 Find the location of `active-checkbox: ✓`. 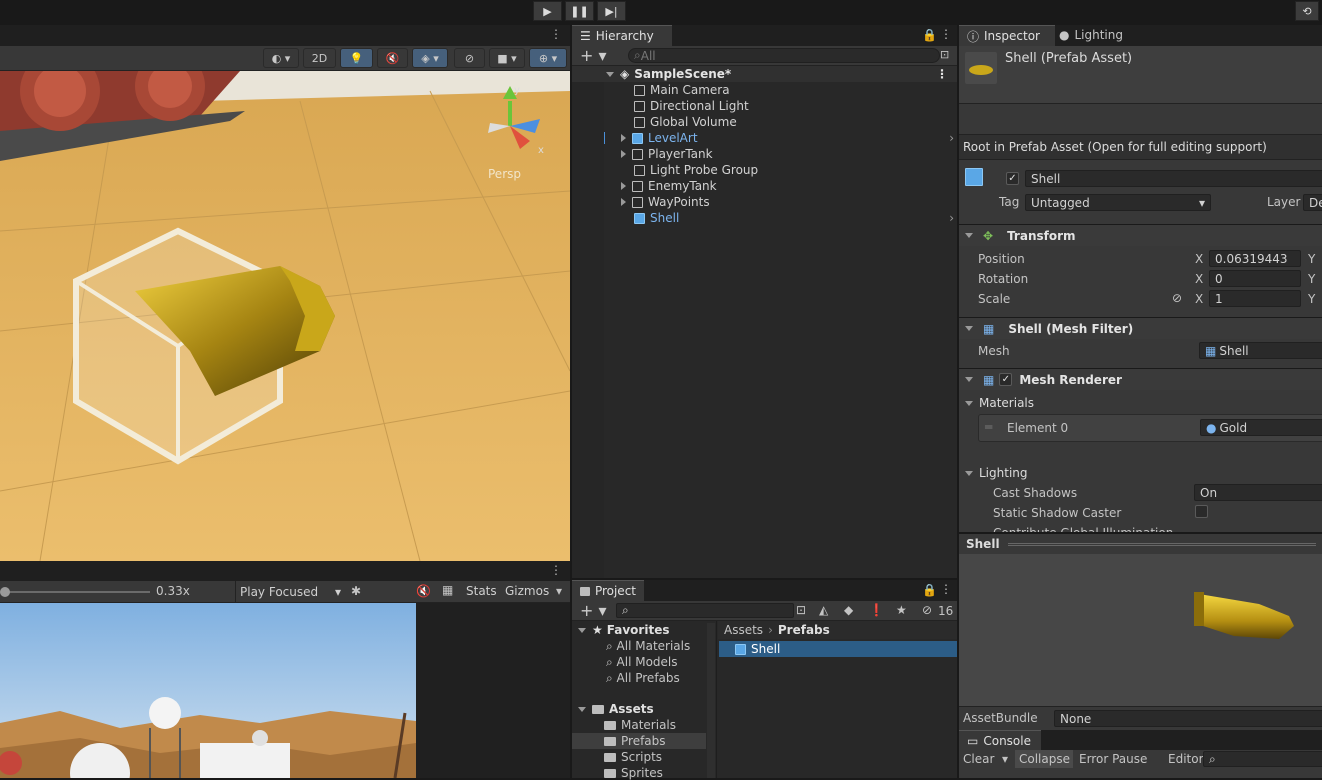

active-checkbox: ✓ is located at coordinates (1012, 178).